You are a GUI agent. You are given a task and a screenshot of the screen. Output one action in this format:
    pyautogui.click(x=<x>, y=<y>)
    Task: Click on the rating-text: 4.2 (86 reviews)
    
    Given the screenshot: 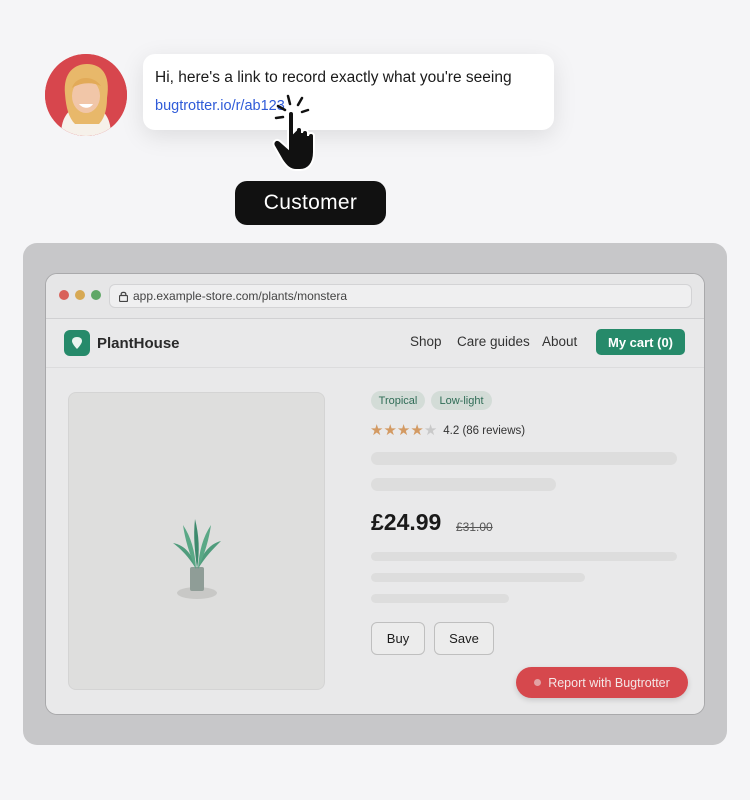 What is the action you would take?
    pyautogui.click(x=484, y=430)
    